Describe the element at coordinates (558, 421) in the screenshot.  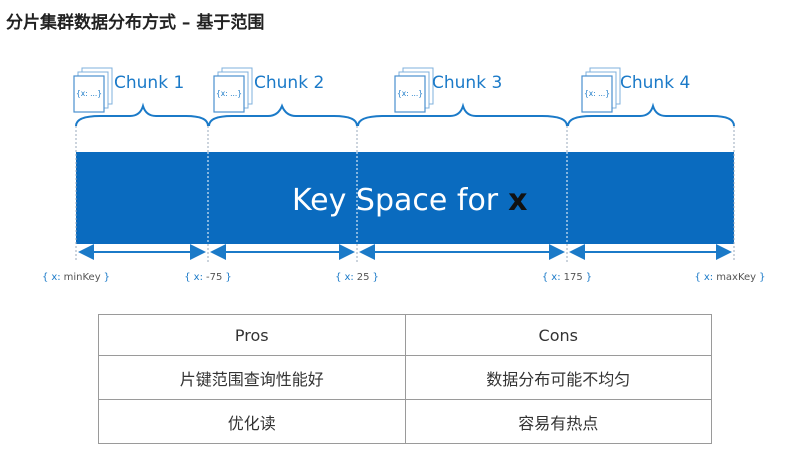
I see `table-cell: 容易有热点` at that location.